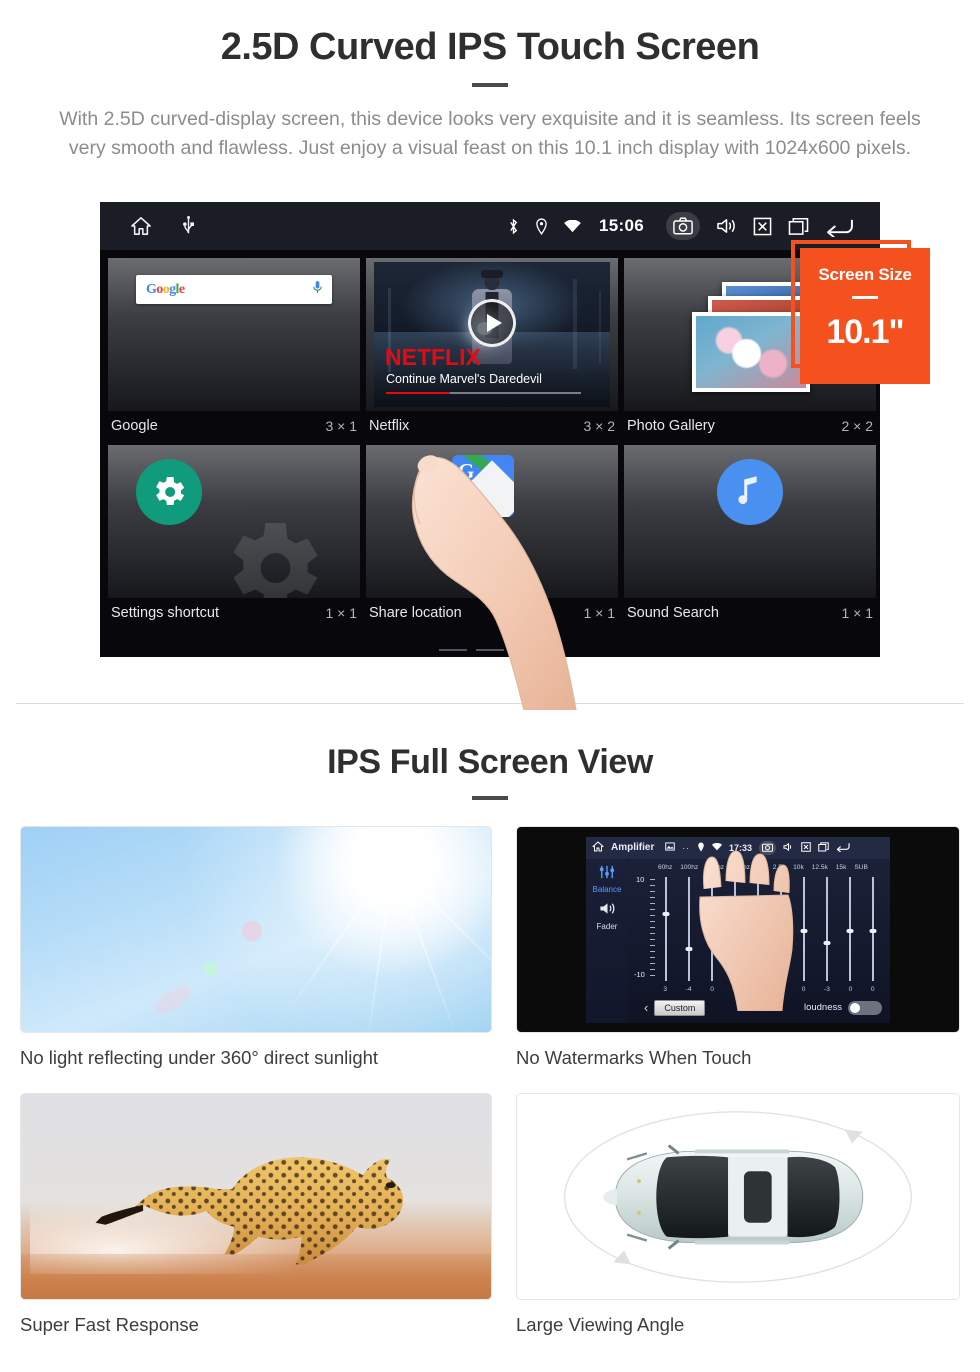 This screenshot has width=980, height=1372. What do you see at coordinates (541, 226) in the screenshot?
I see `location-icon` at bounding box center [541, 226].